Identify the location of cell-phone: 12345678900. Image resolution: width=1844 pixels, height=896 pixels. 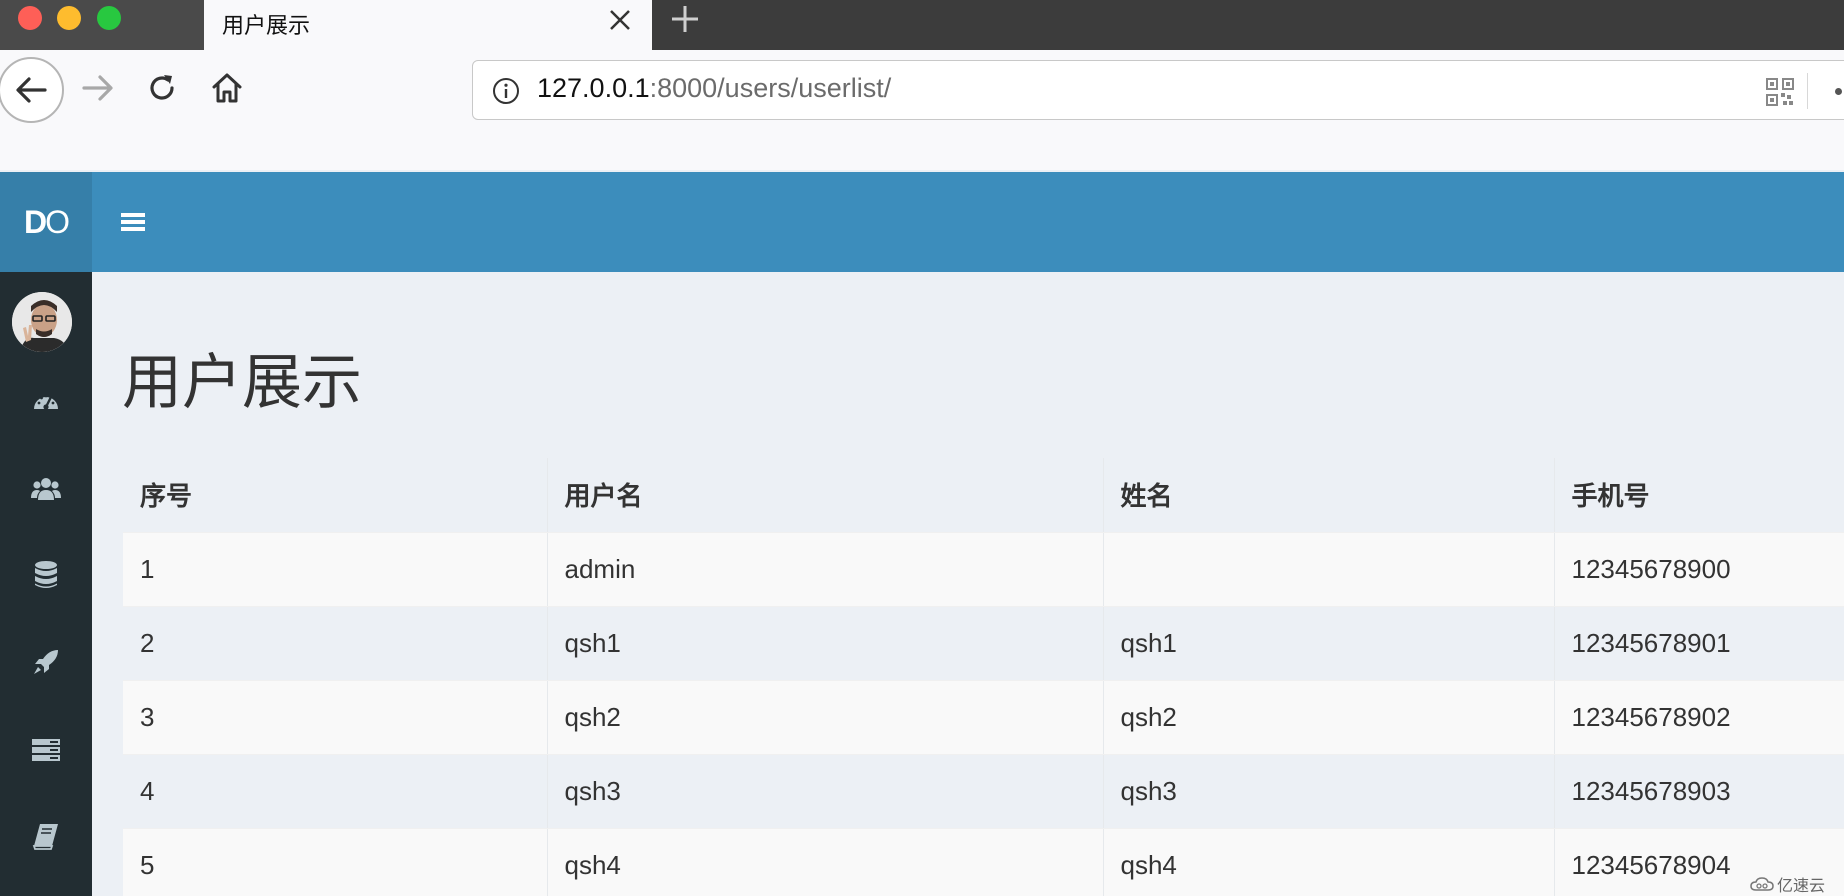
(1699, 569).